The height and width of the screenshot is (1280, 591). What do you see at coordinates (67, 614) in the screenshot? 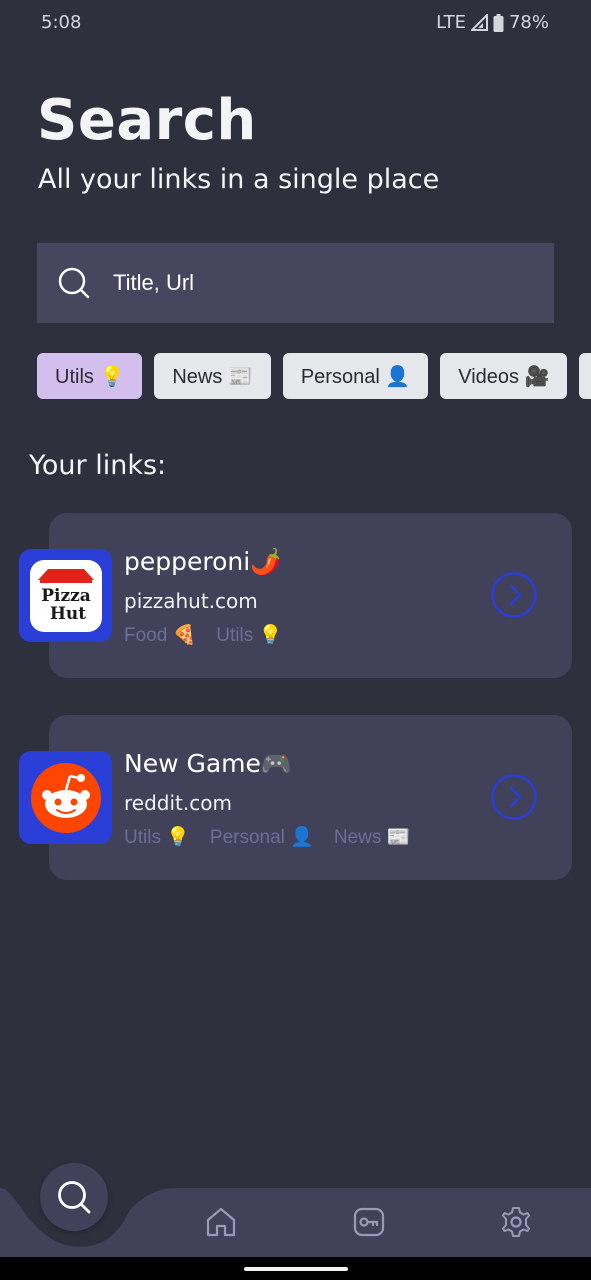
I see `pizzahut-logo-text-bottom: Hut` at bounding box center [67, 614].